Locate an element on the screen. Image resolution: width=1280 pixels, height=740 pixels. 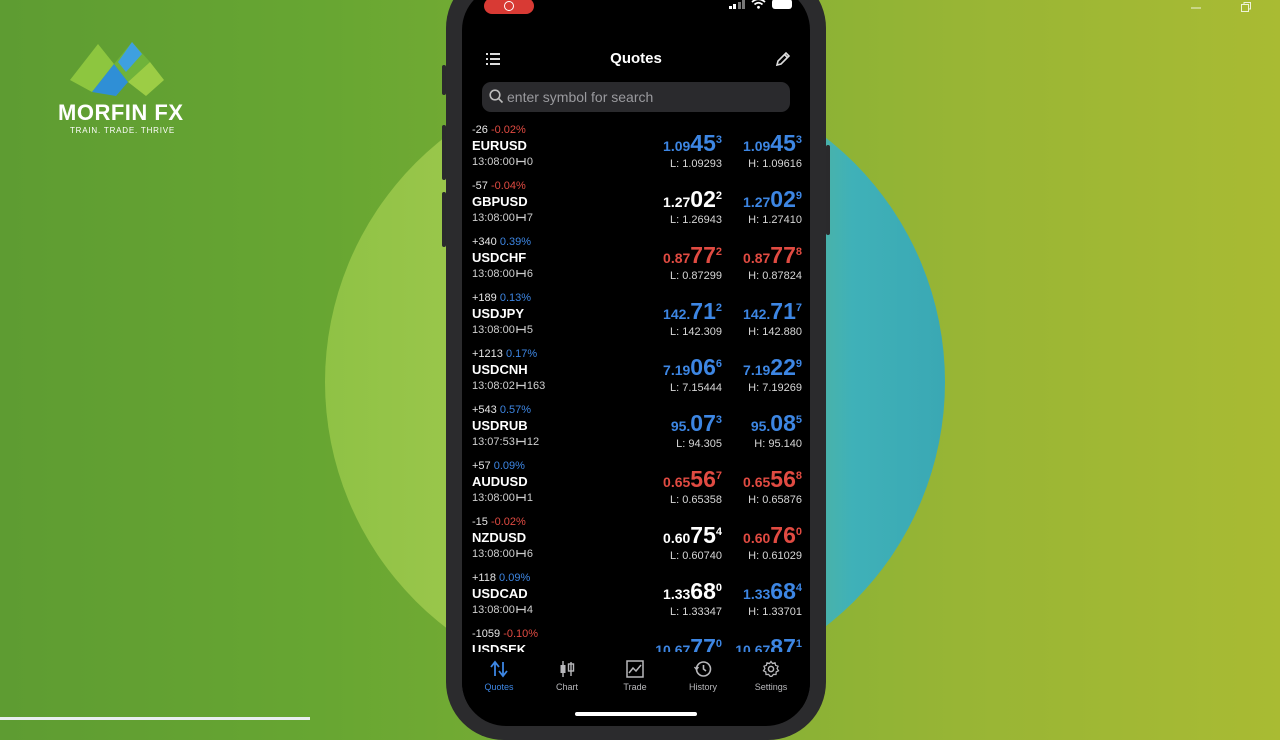
change-points: +118 0.09% is located at coordinates (501, 578).